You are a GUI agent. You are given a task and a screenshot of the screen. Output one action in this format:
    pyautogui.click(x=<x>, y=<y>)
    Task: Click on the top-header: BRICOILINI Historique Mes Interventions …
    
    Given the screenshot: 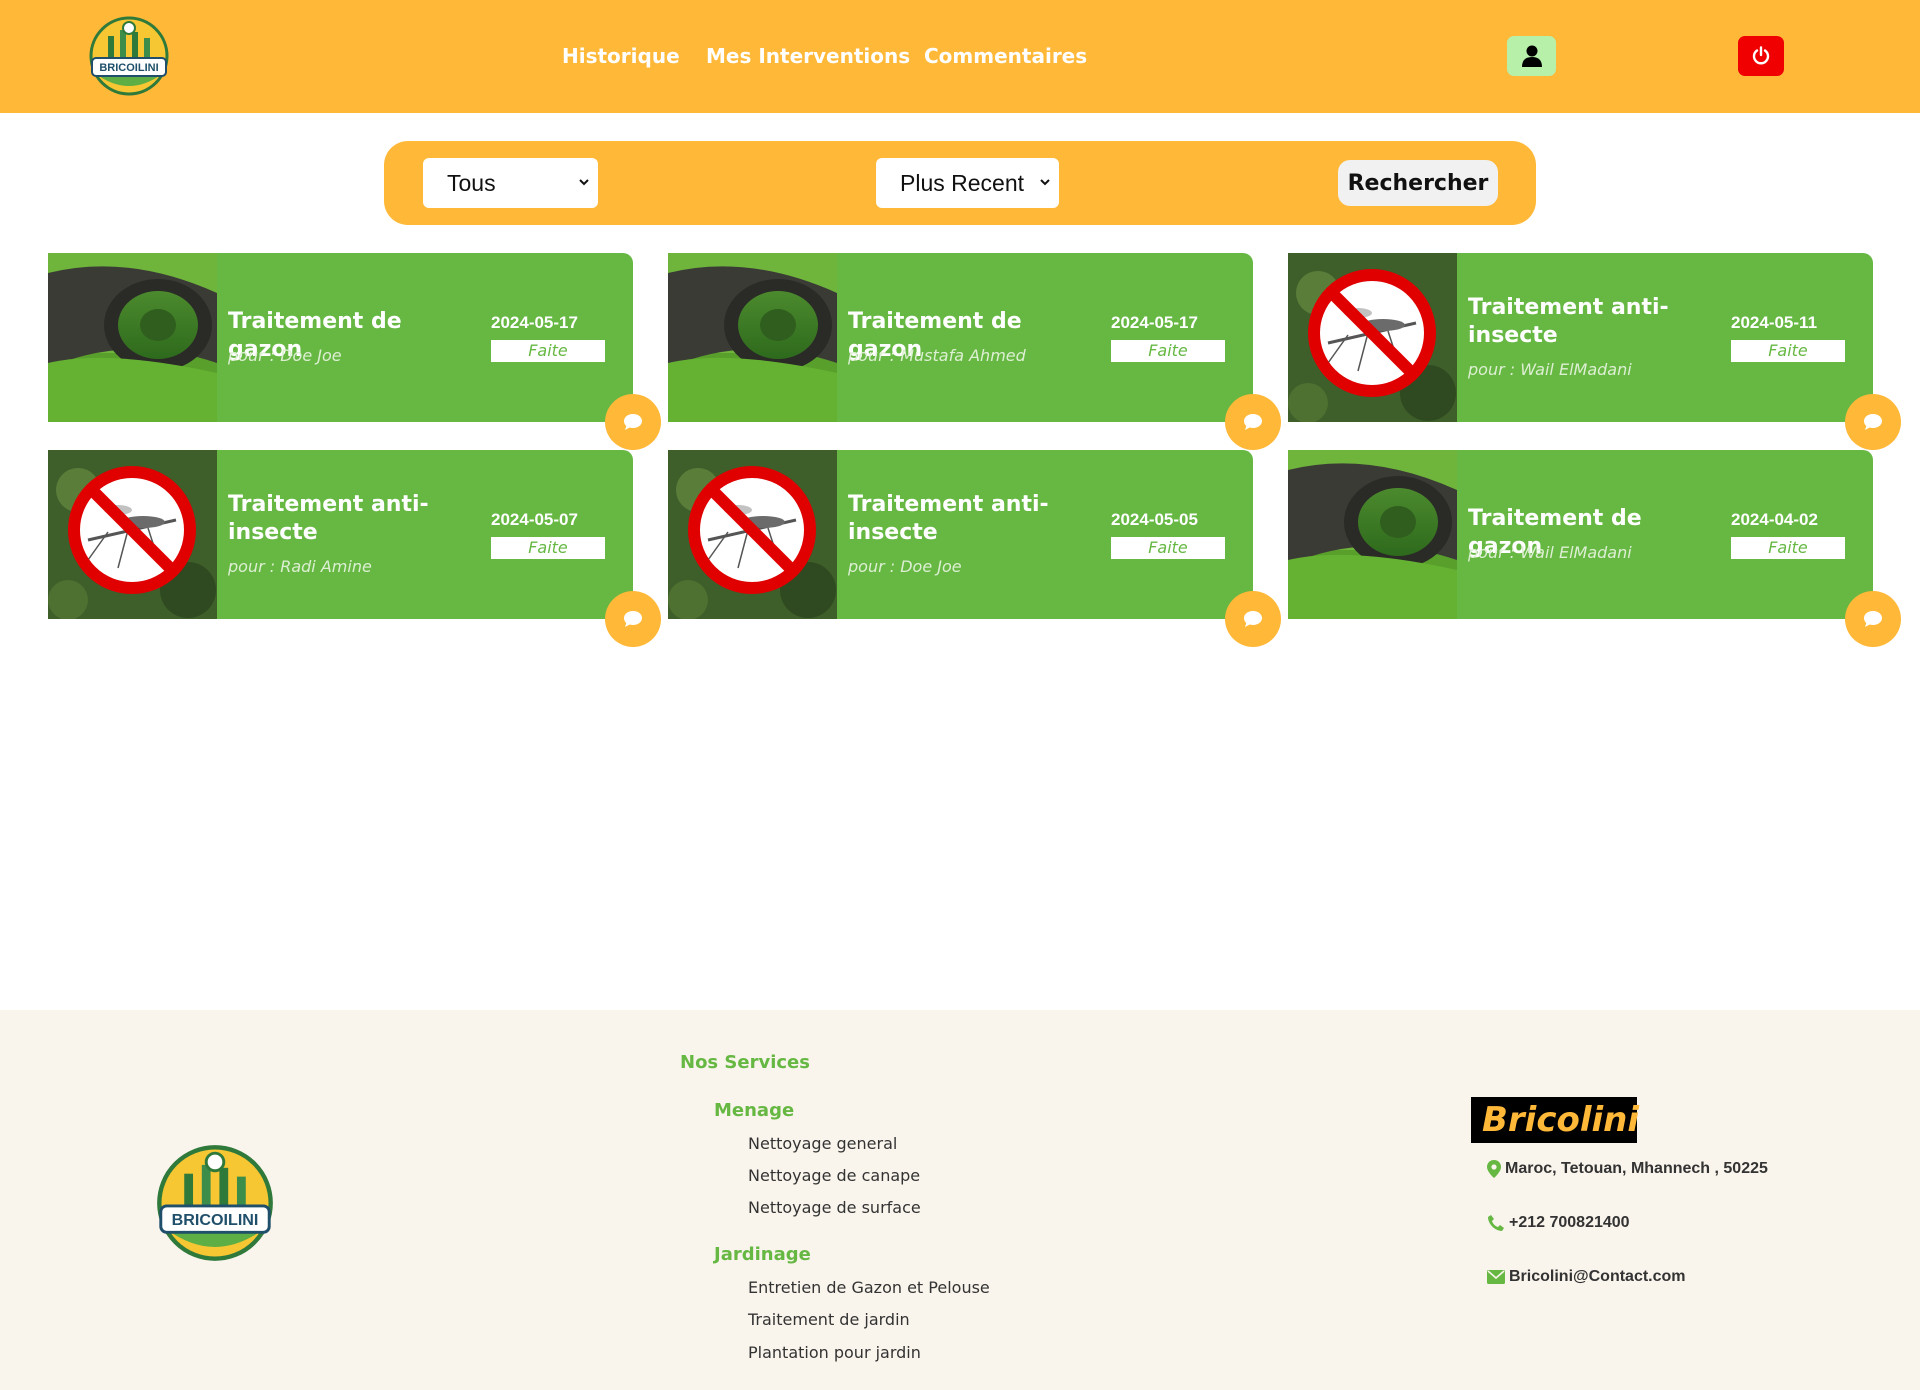 What is the action you would take?
    pyautogui.click(x=960, y=56)
    